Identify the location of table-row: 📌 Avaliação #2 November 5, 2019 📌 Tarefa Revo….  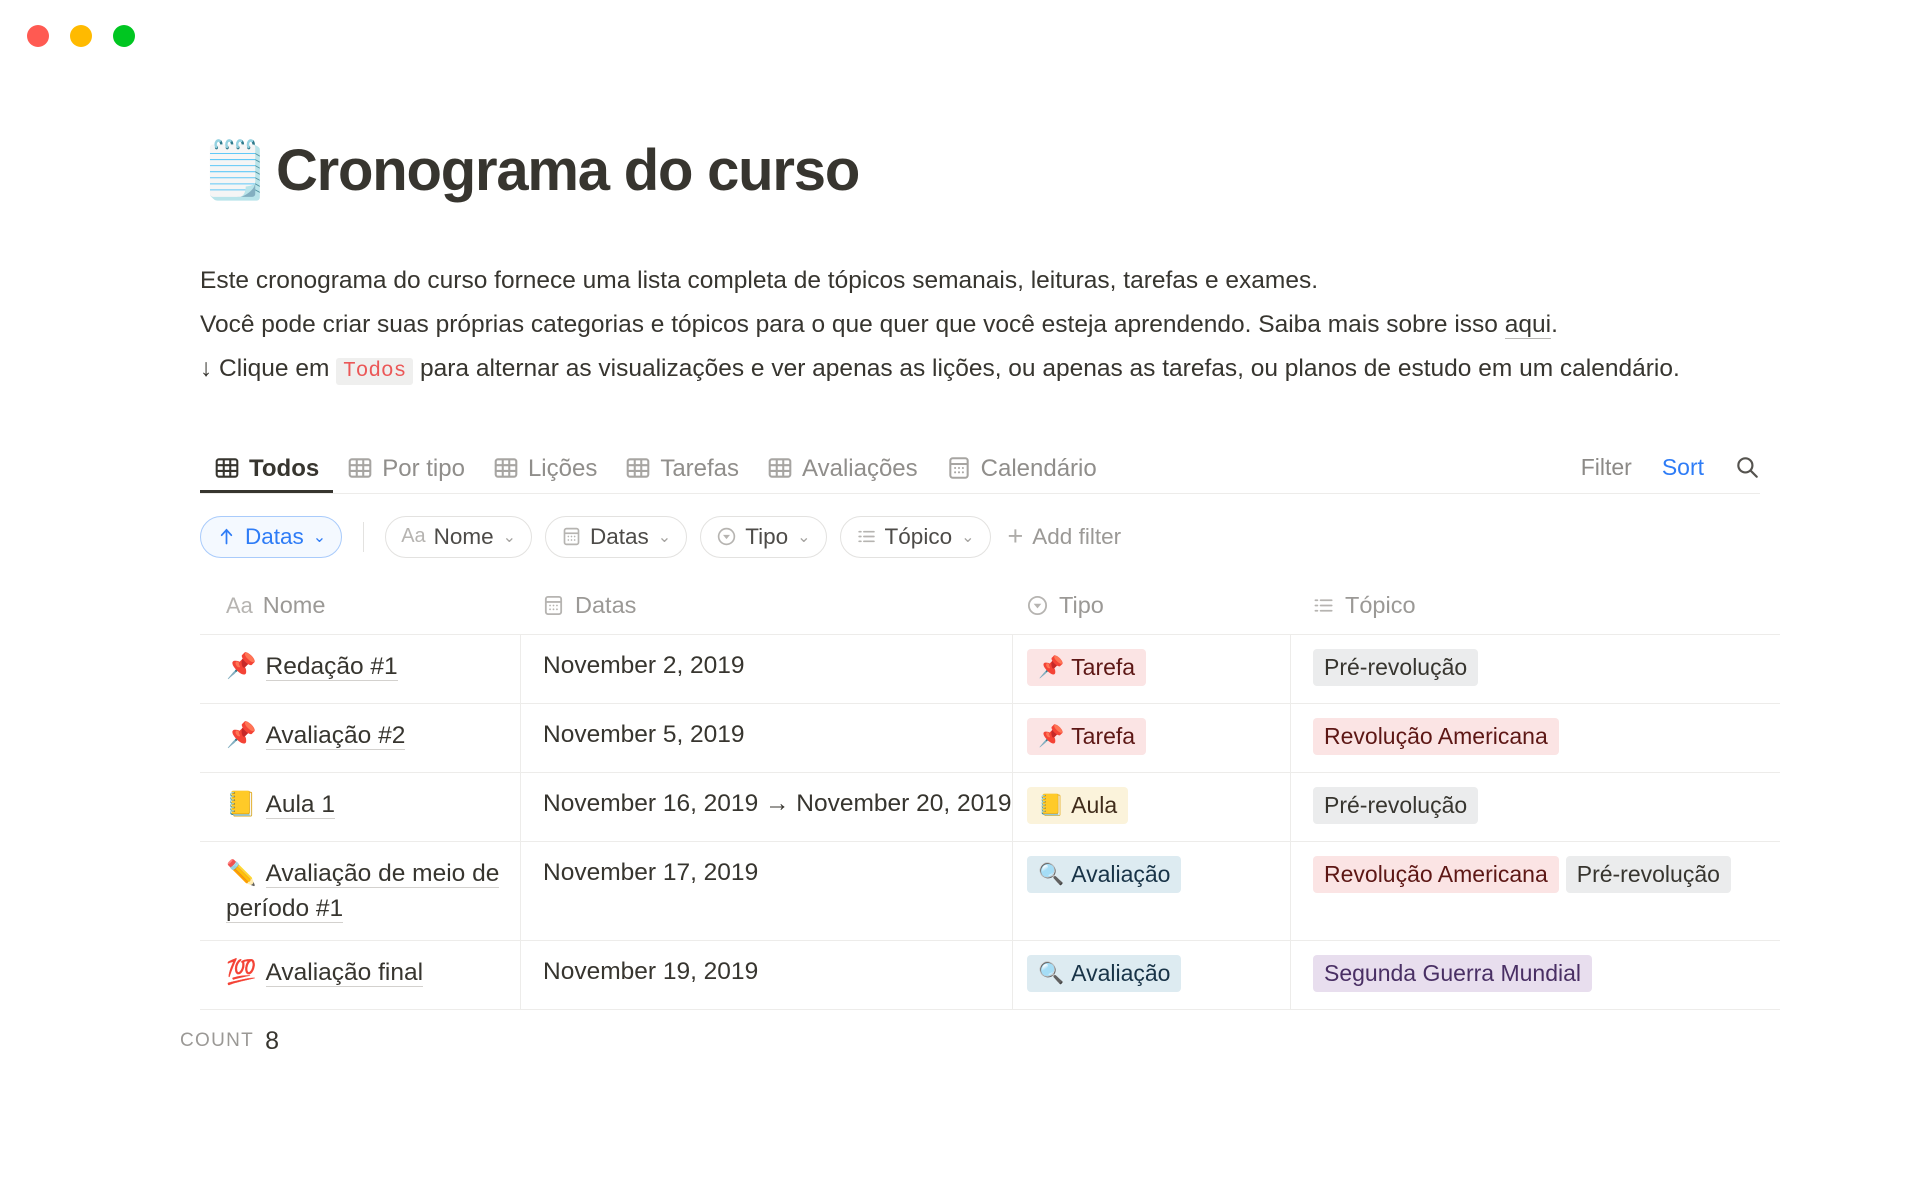
(990, 738).